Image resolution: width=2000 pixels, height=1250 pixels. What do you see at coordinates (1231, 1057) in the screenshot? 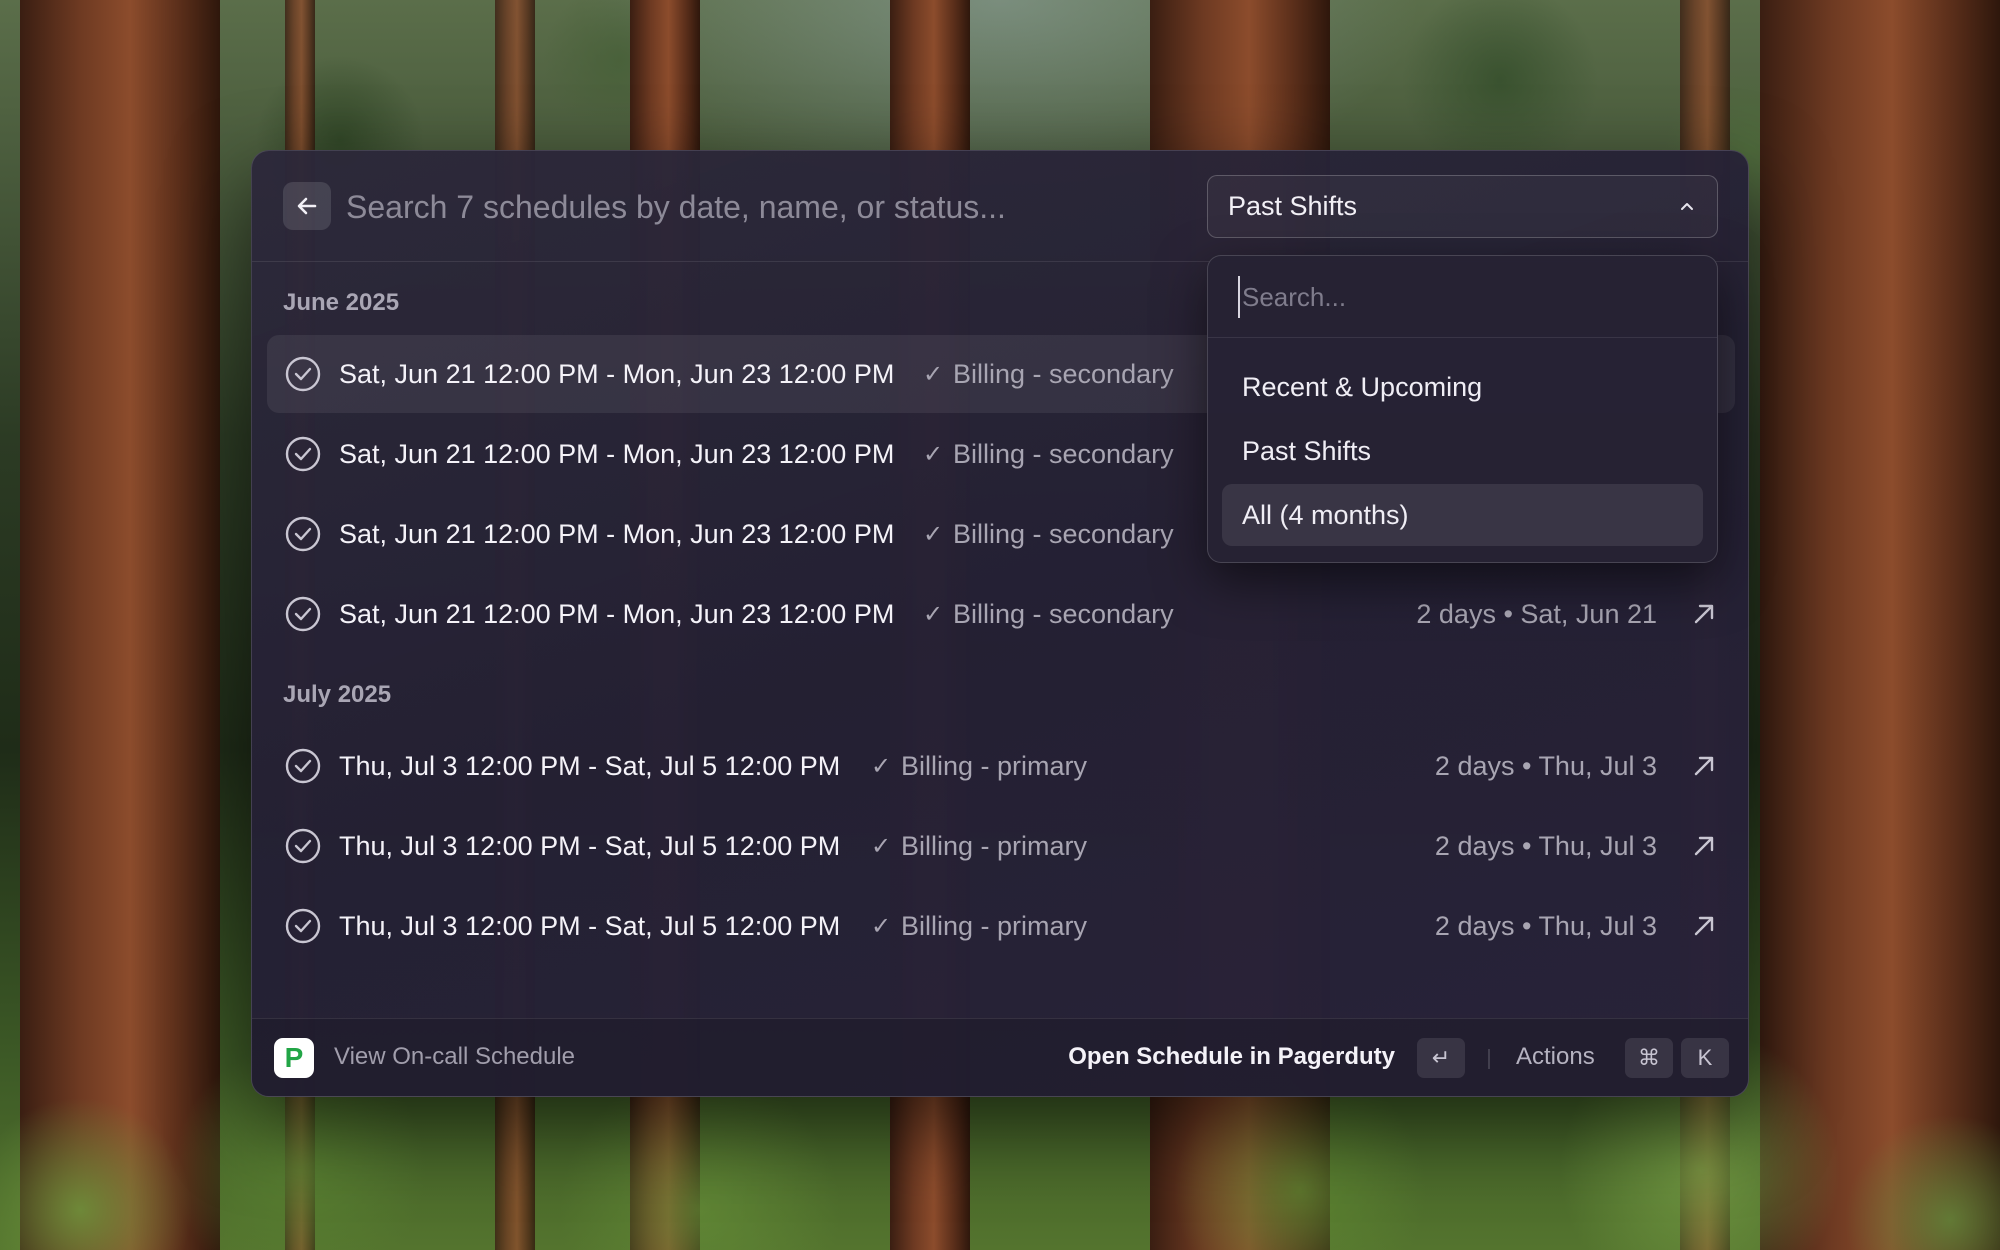
I see `open-in-pagerduty-button: Open Schedule in Pagerduty` at bounding box center [1231, 1057].